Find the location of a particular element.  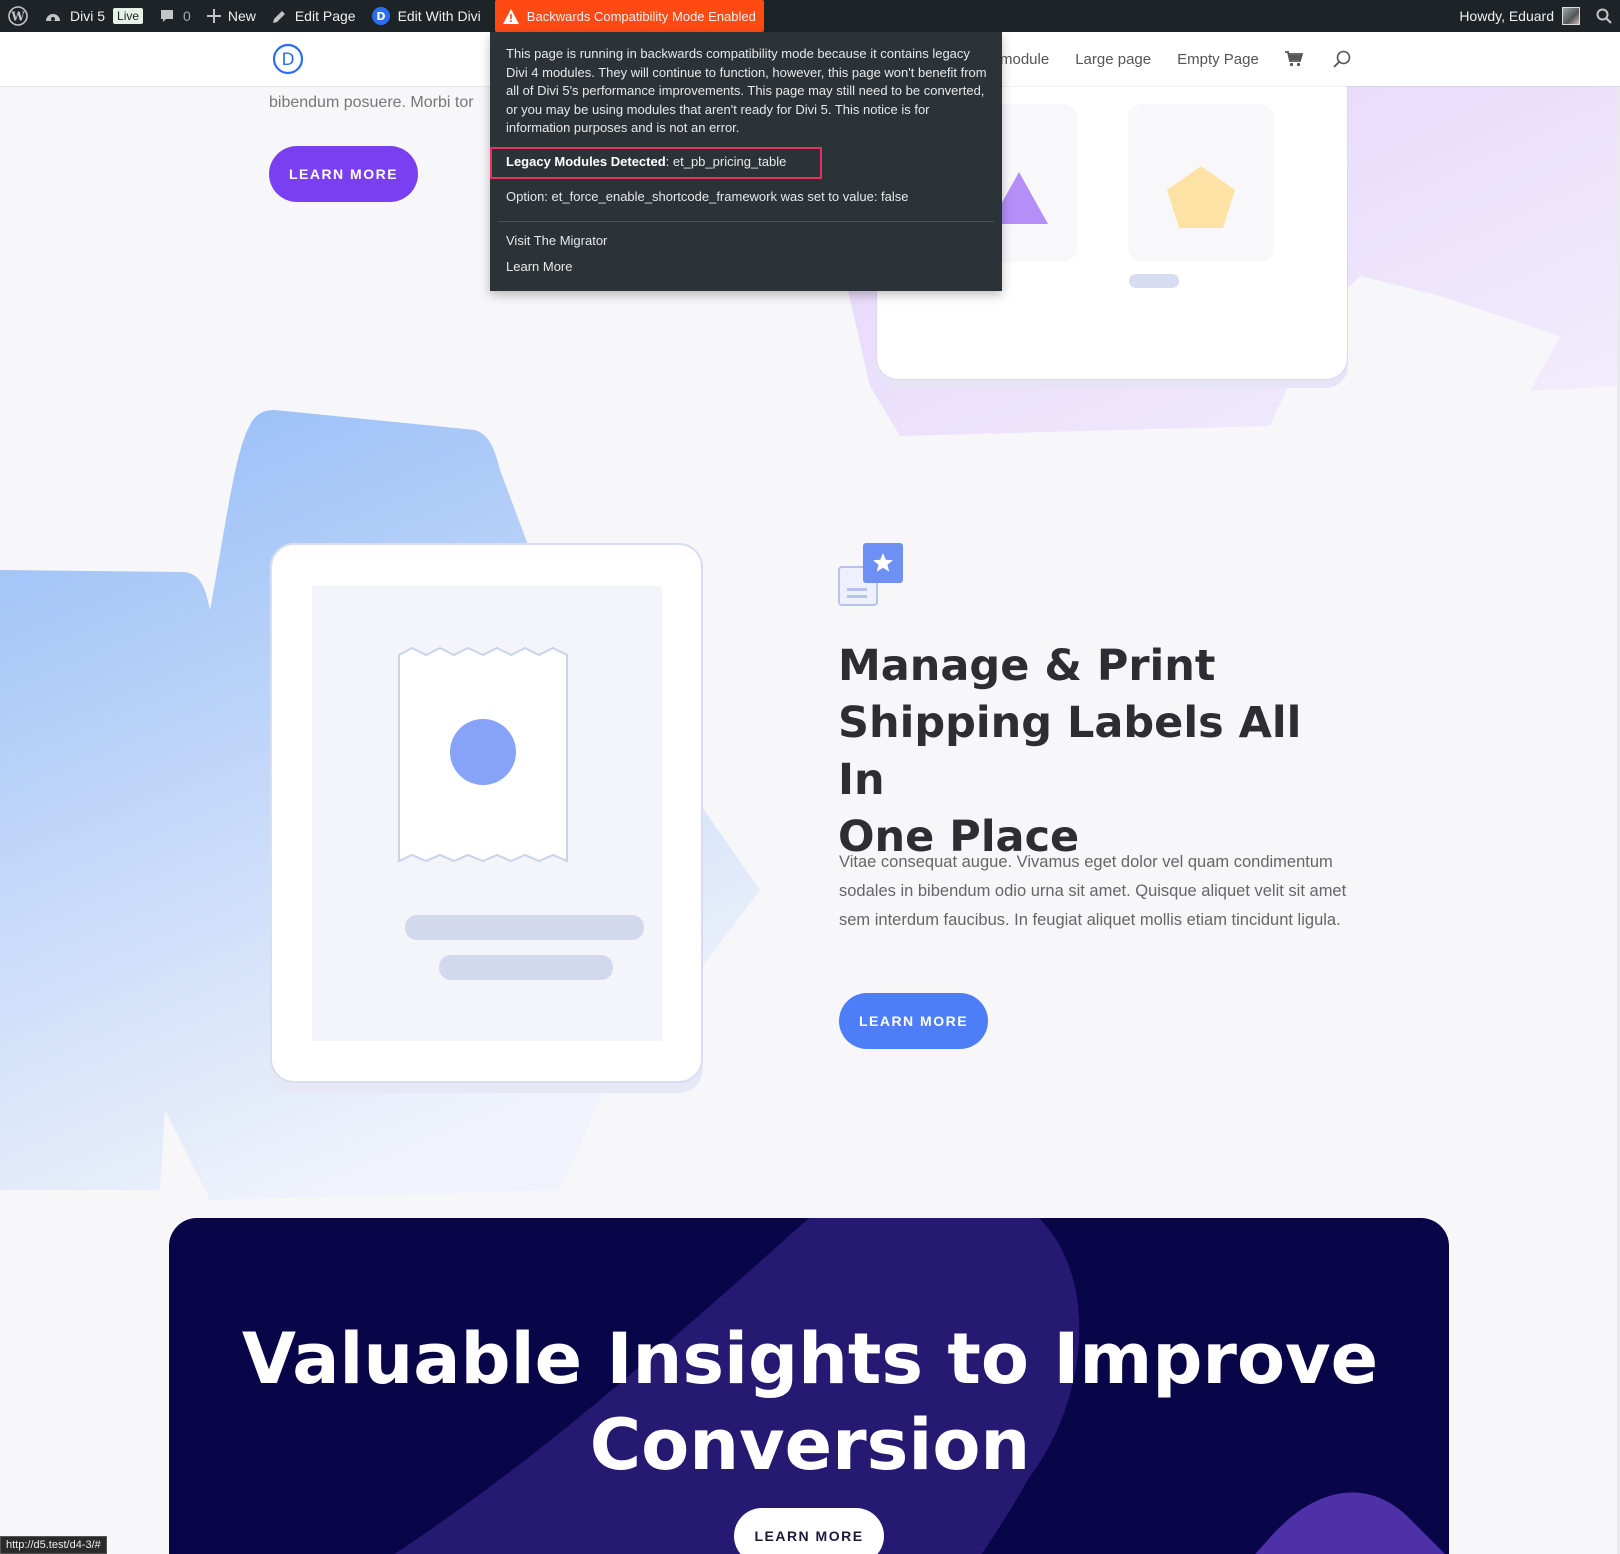

new-label: New is located at coordinates (241, 16).